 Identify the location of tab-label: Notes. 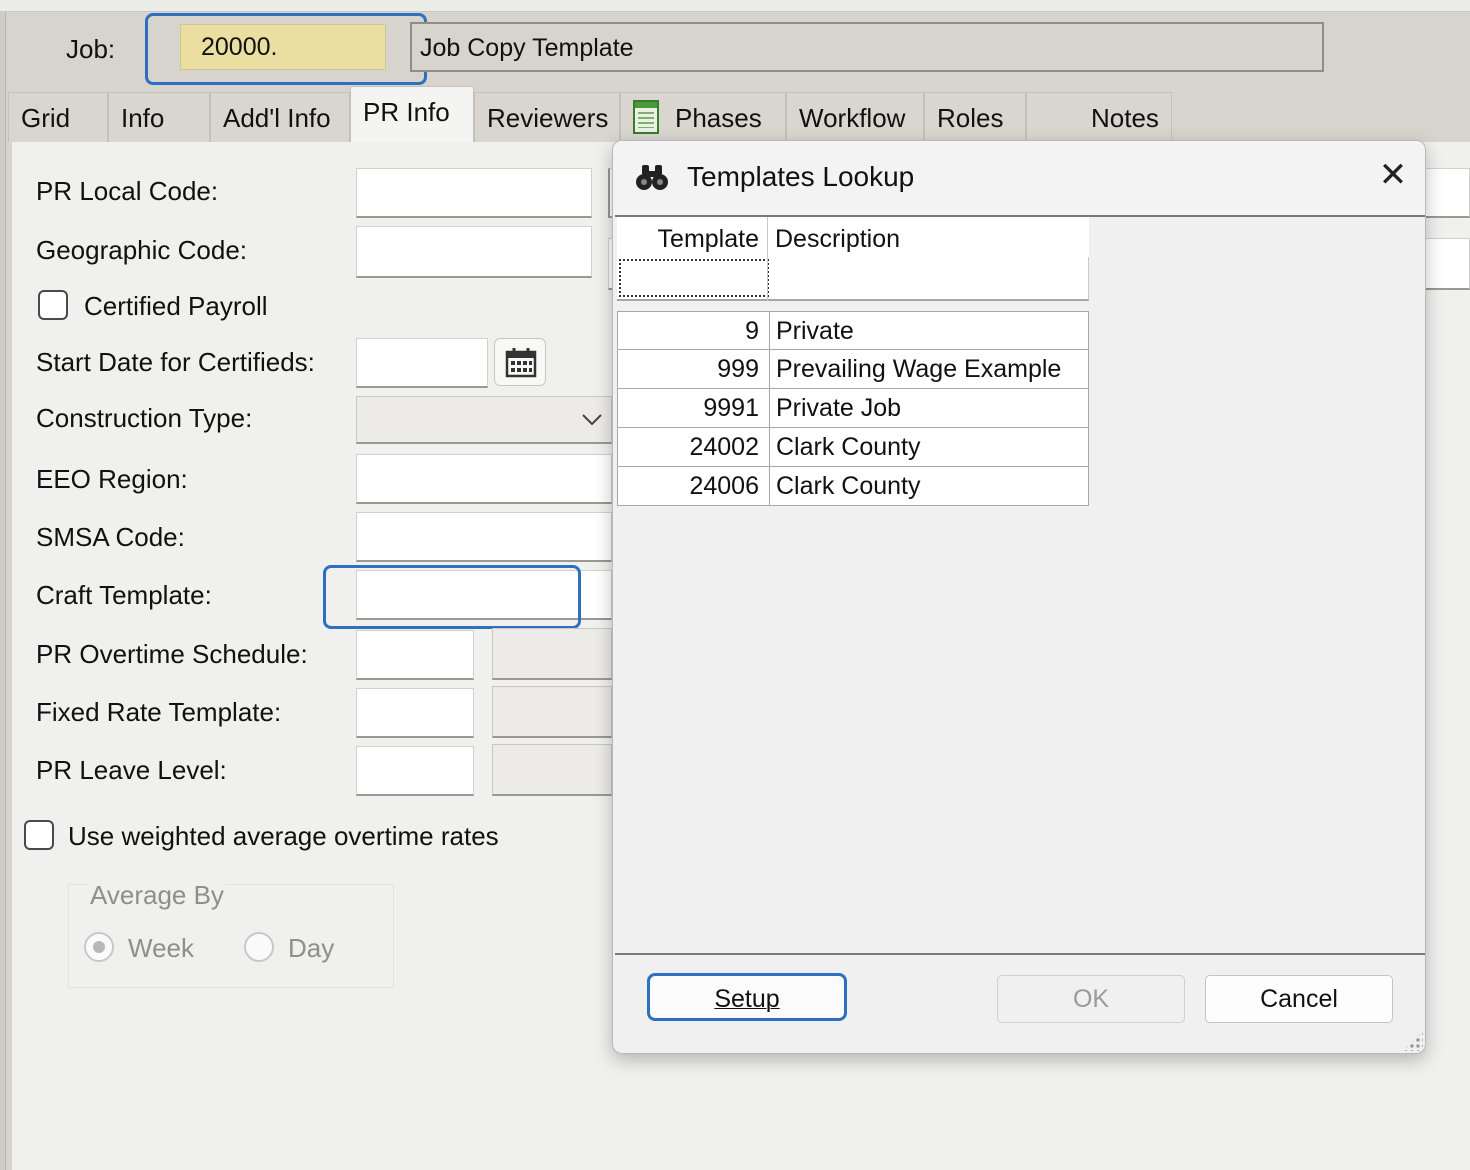
(1125, 118).